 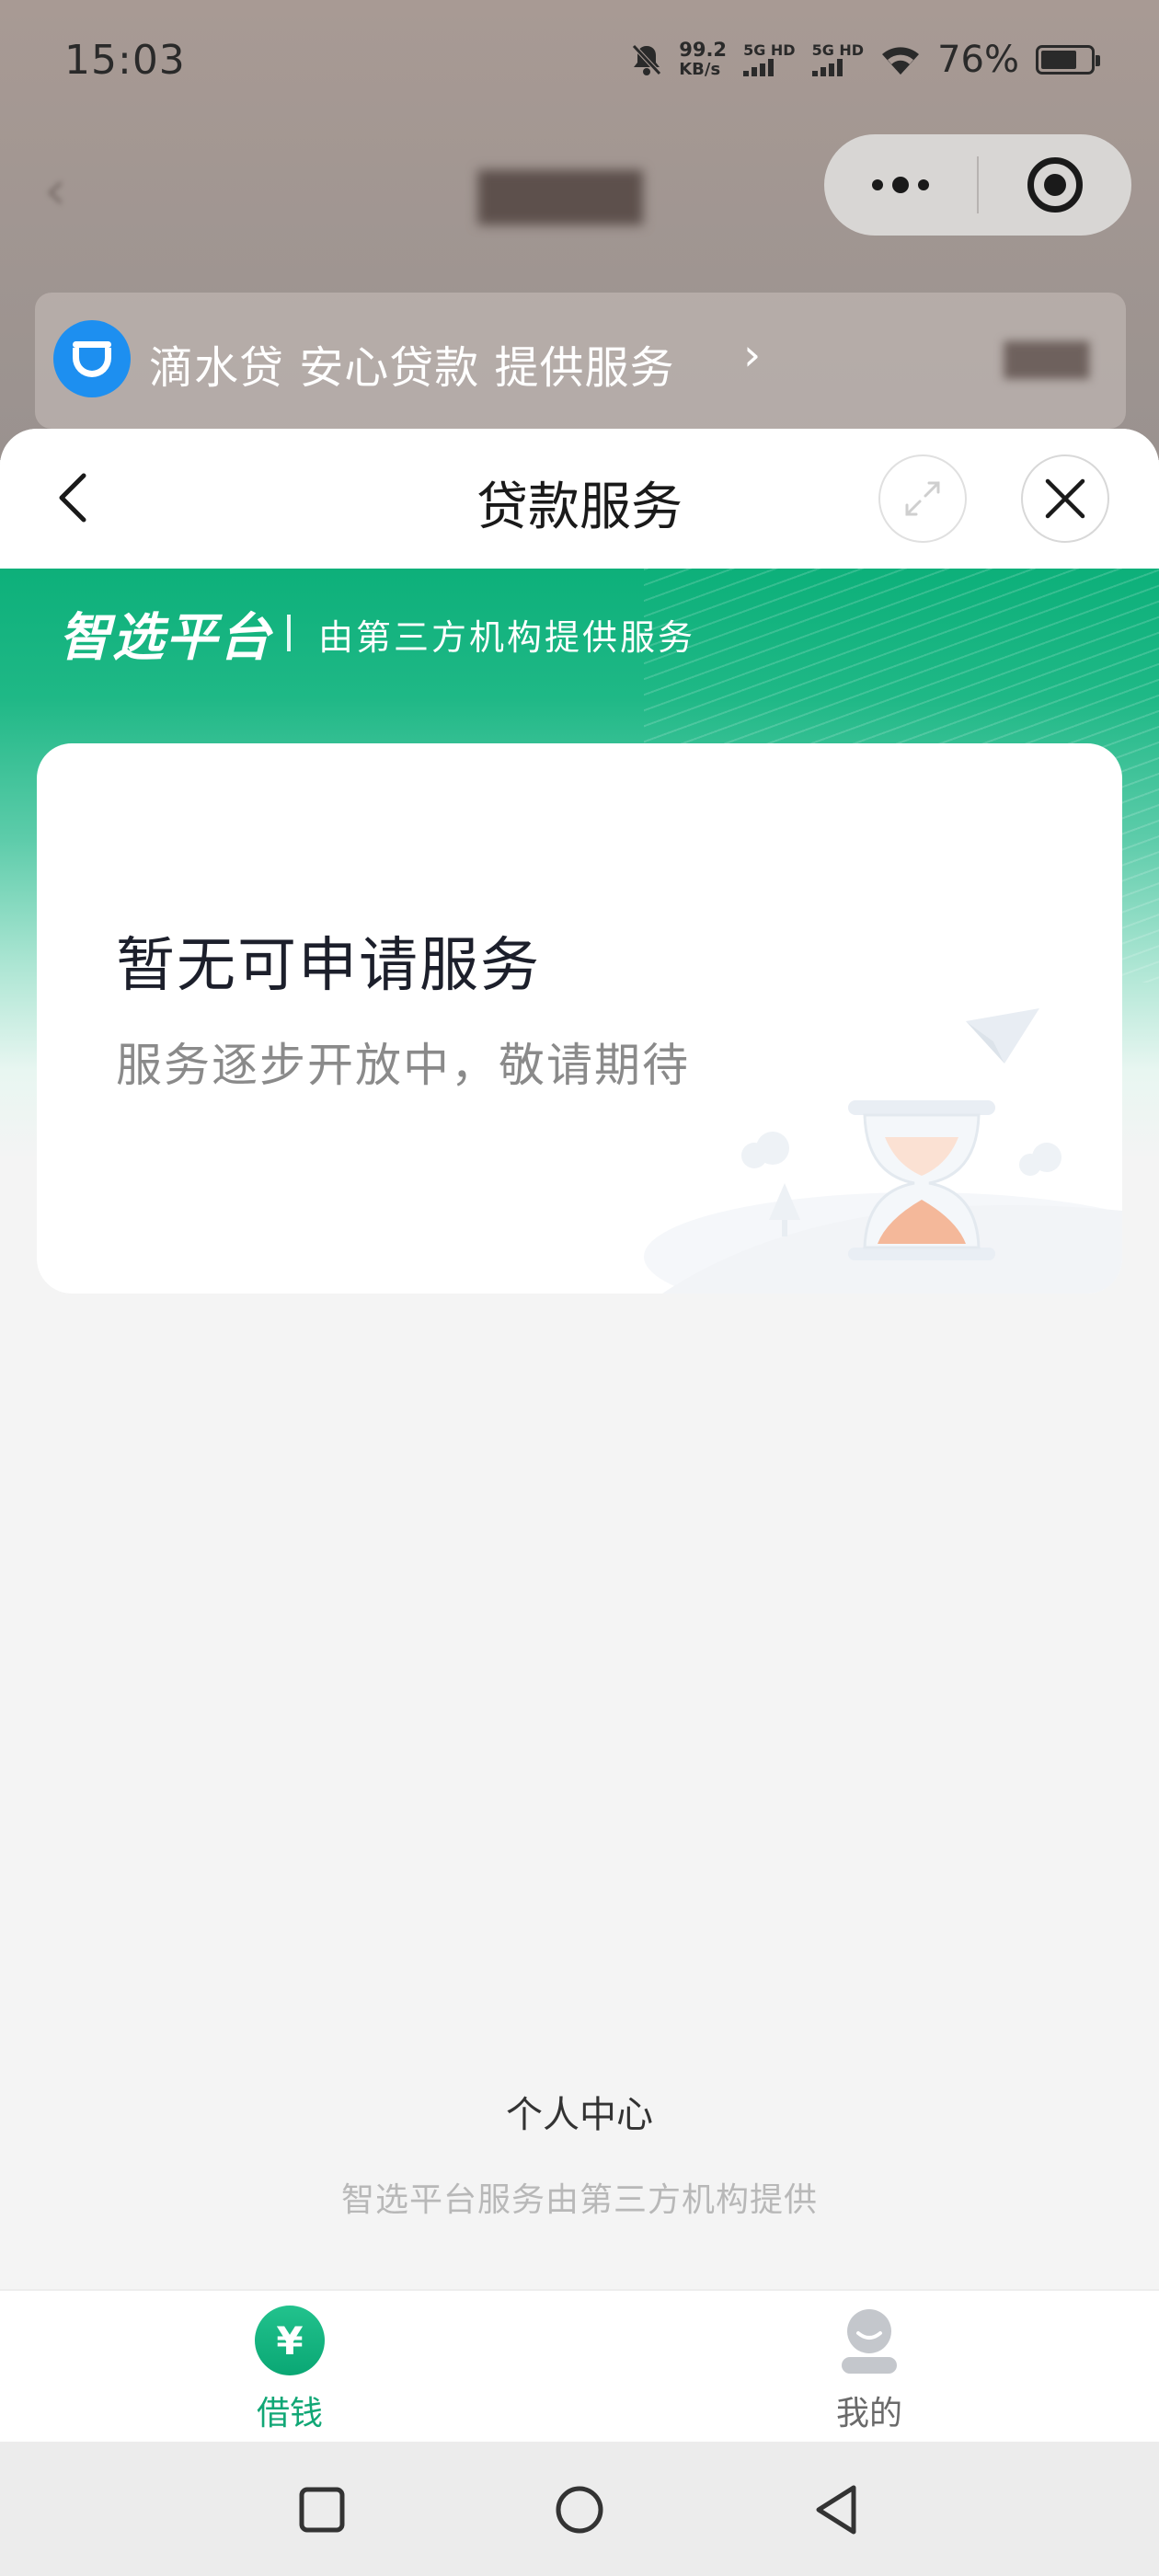 What do you see at coordinates (647, 59) in the screenshot?
I see `bell-muted-icon` at bounding box center [647, 59].